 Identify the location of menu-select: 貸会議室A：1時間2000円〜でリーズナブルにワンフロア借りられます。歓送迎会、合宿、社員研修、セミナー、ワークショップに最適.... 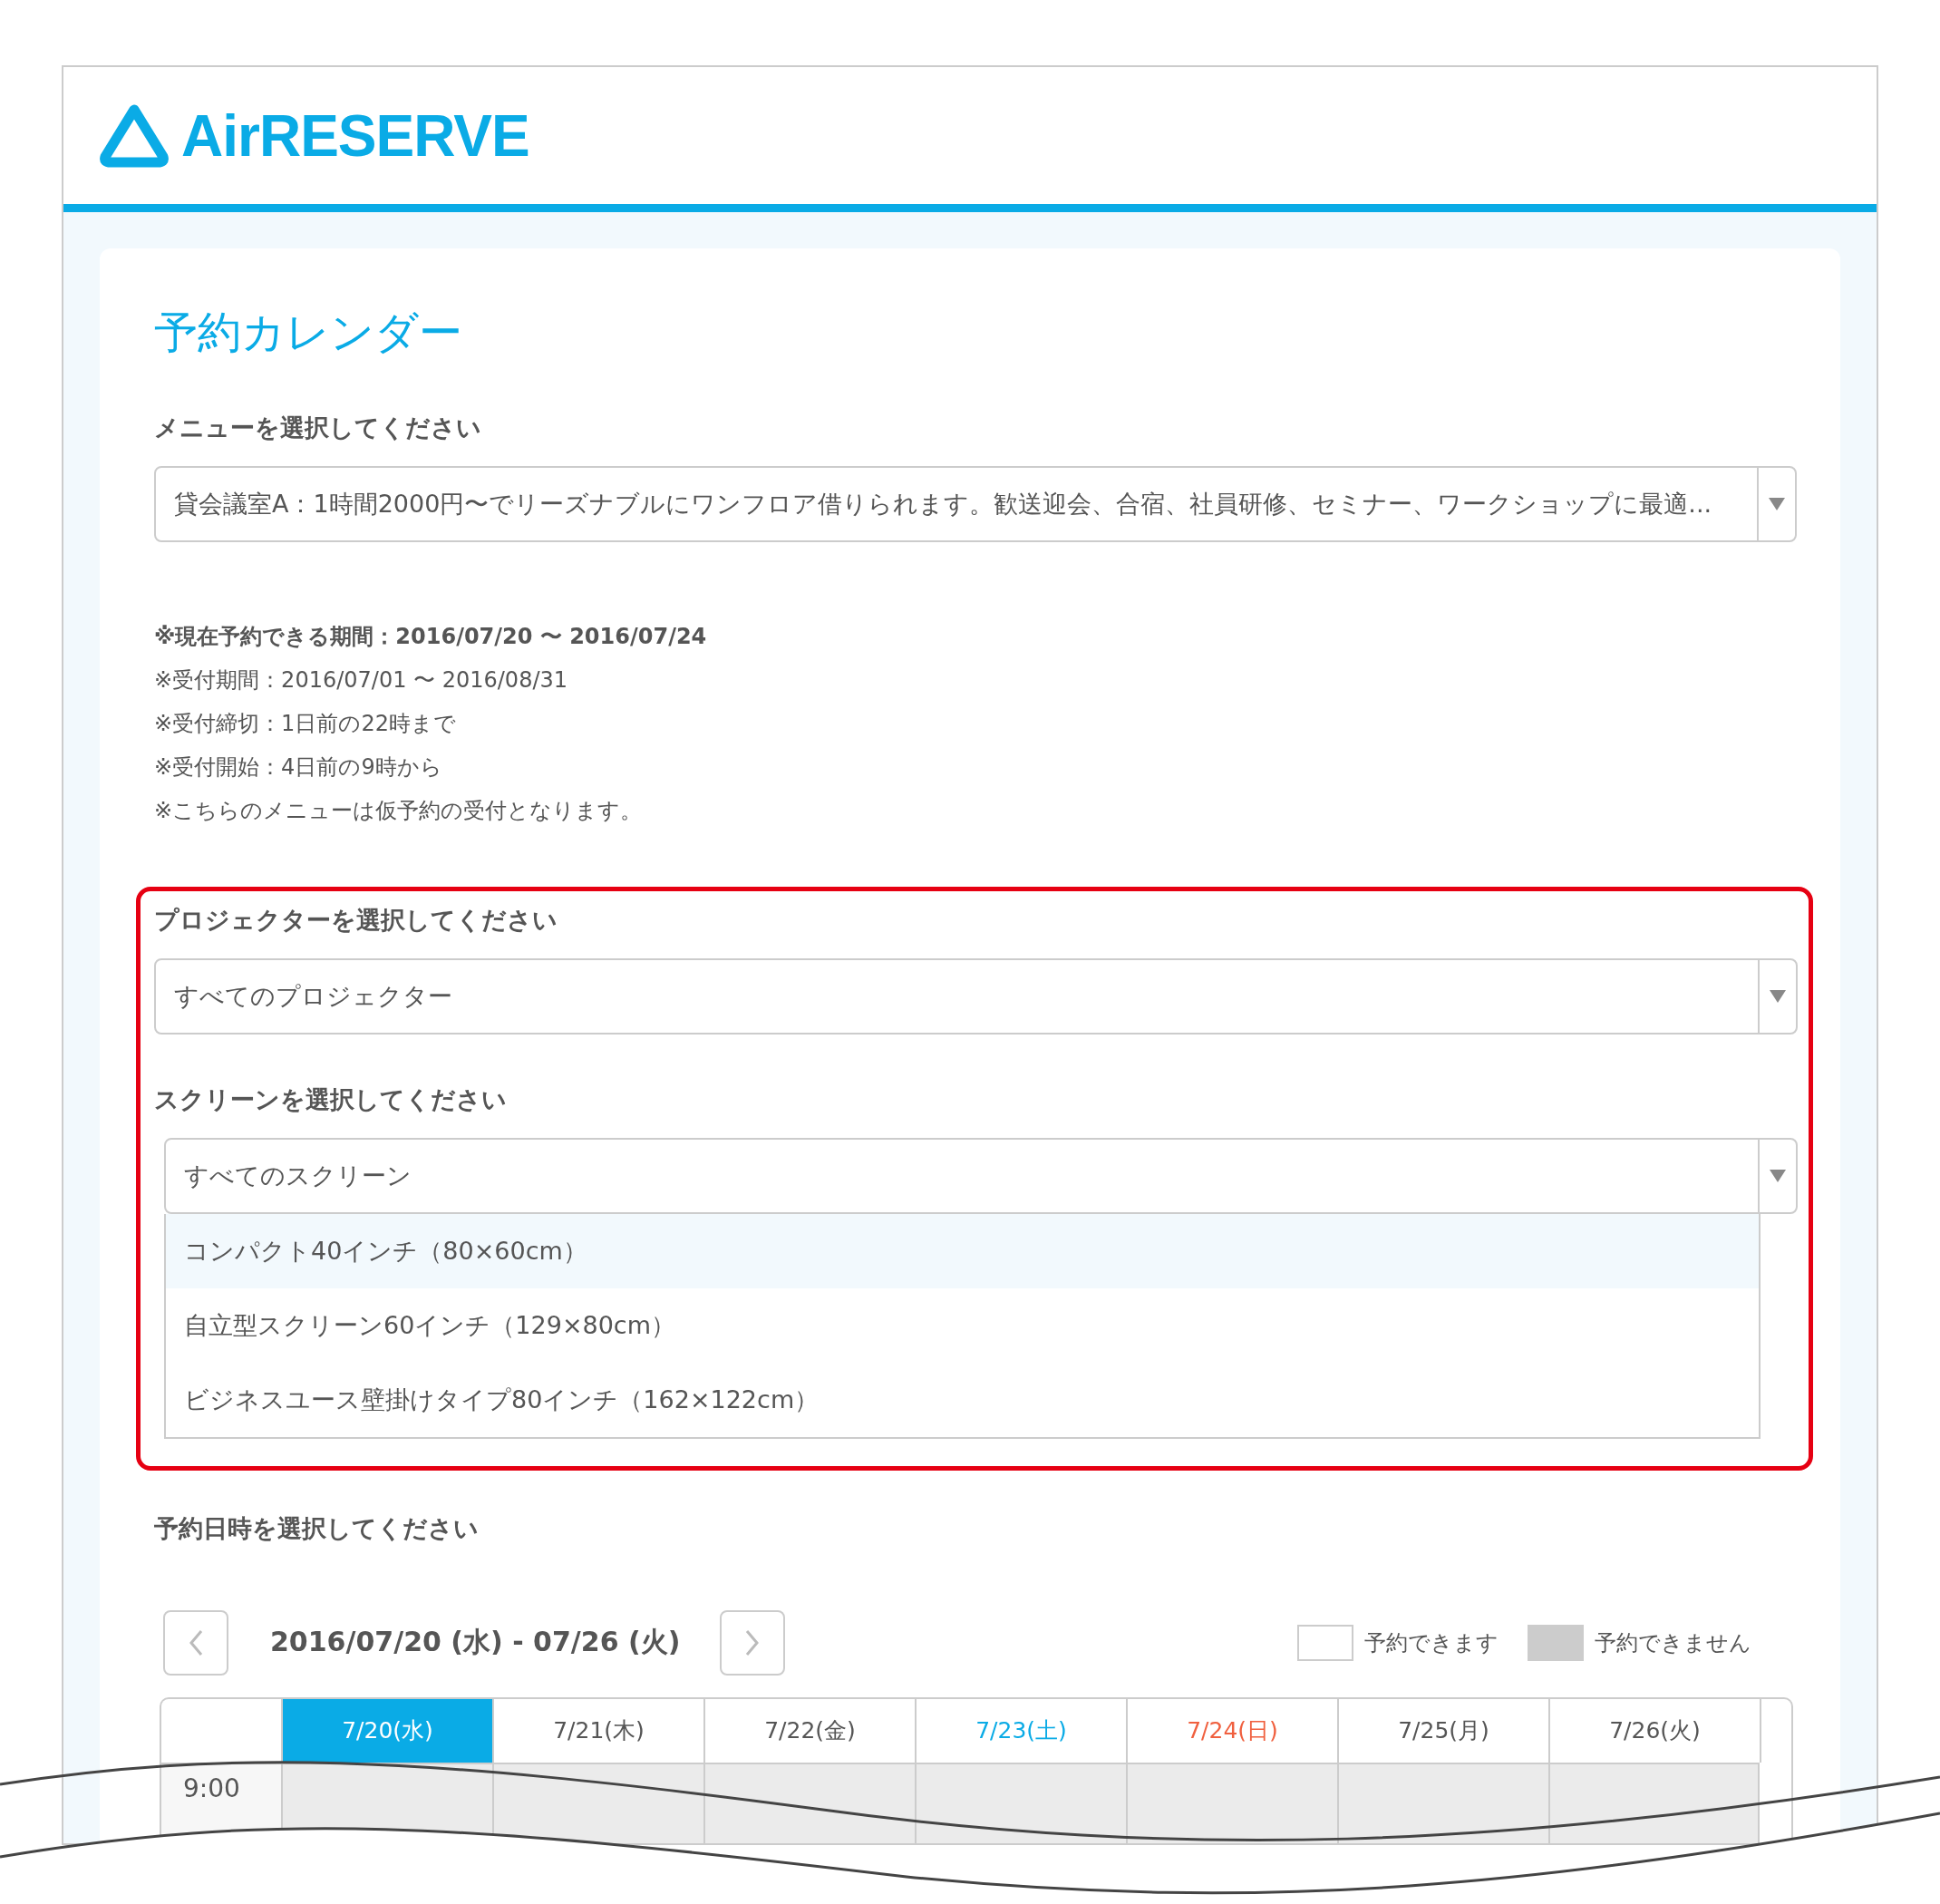
(976, 503).